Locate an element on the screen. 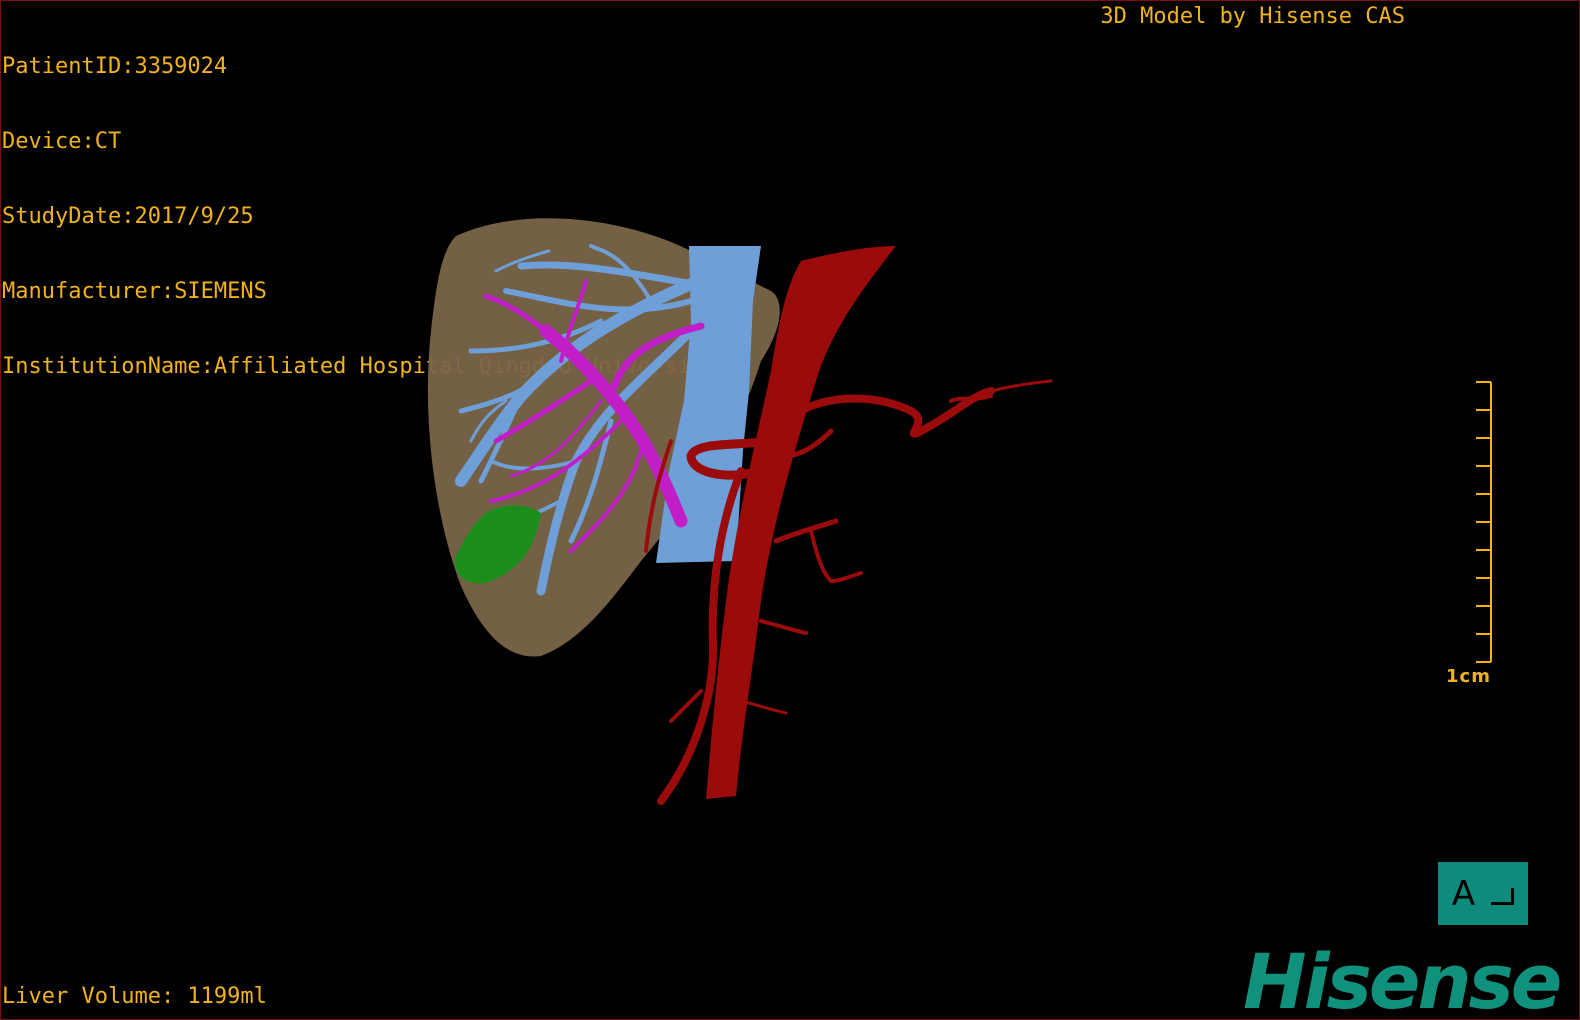 Image resolution: width=1580 pixels, height=1020 pixels. scale-label: 1cm is located at coordinates (1468, 676).